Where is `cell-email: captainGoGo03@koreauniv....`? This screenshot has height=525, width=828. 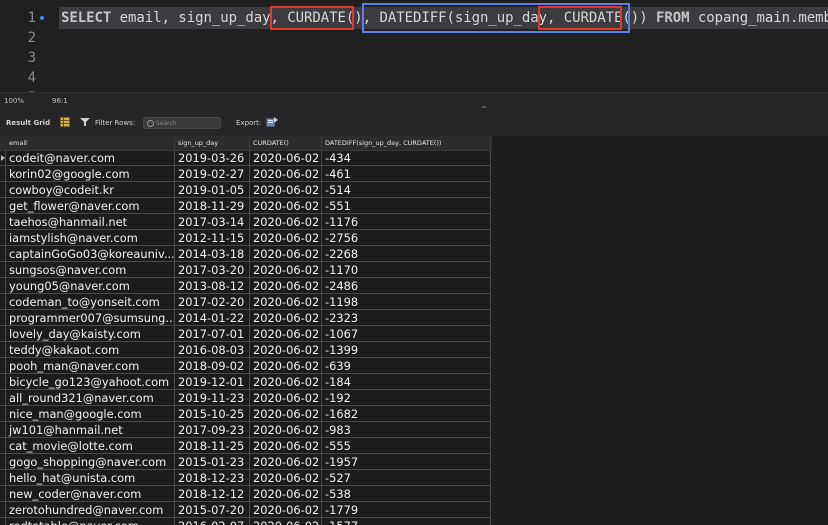
cell-email: captainGoGo03@koreauniv.... is located at coordinates (90, 254).